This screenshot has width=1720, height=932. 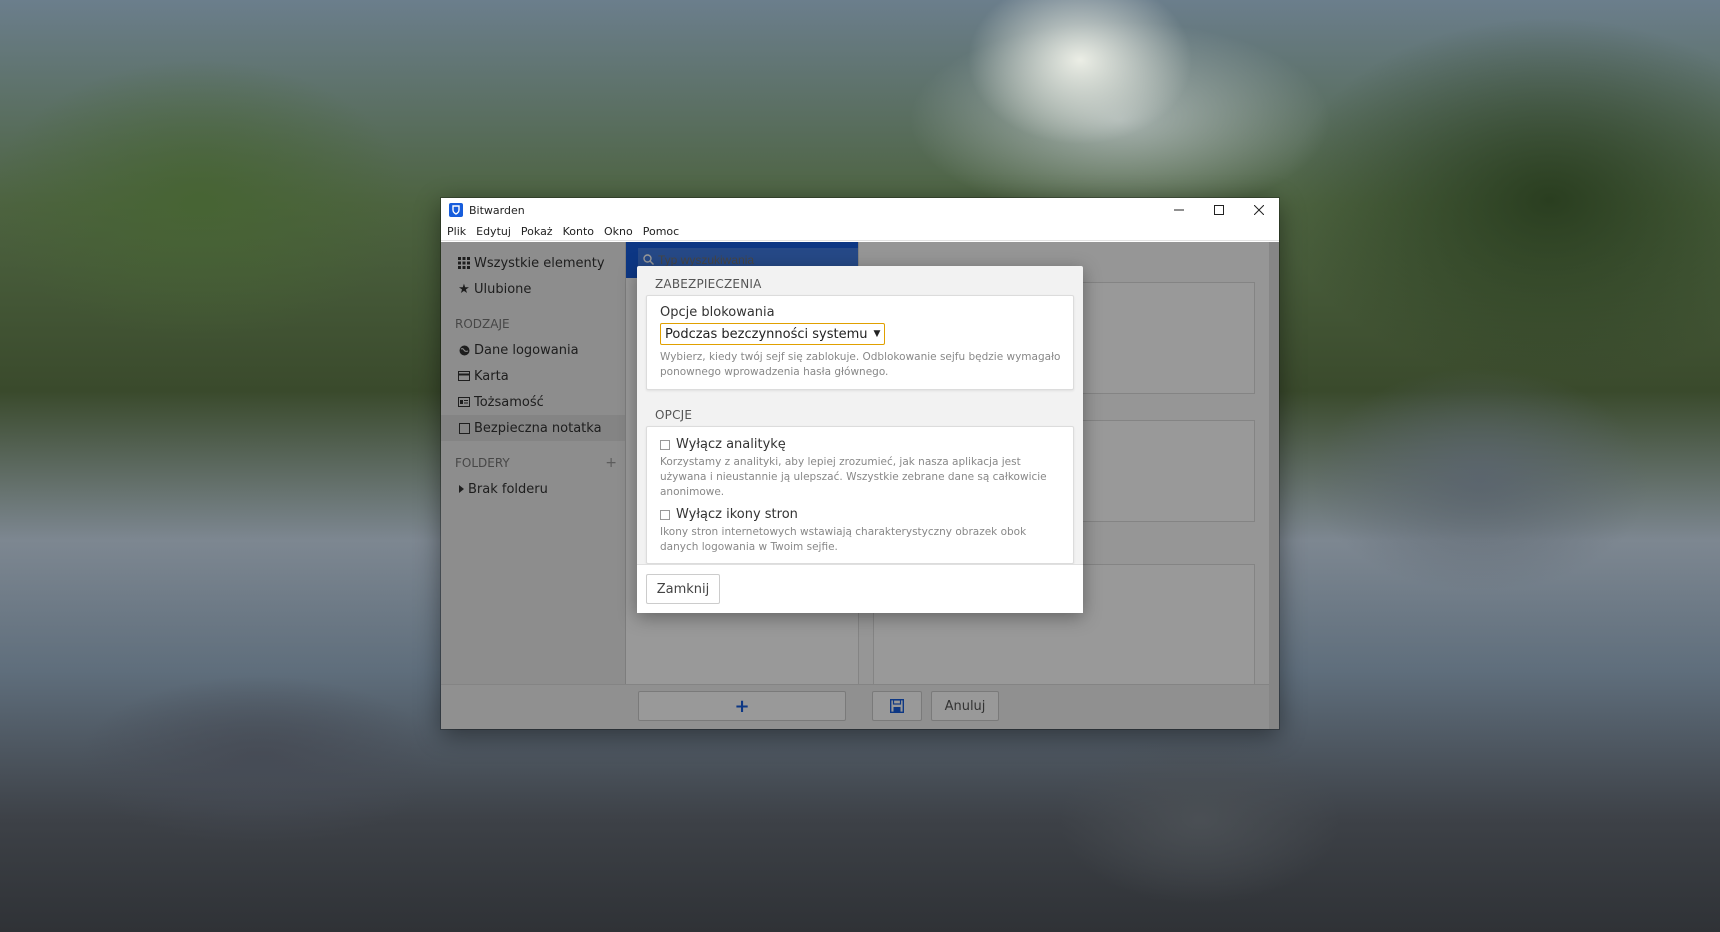 What do you see at coordinates (497, 210) in the screenshot?
I see `window-title: Bitwarden` at bounding box center [497, 210].